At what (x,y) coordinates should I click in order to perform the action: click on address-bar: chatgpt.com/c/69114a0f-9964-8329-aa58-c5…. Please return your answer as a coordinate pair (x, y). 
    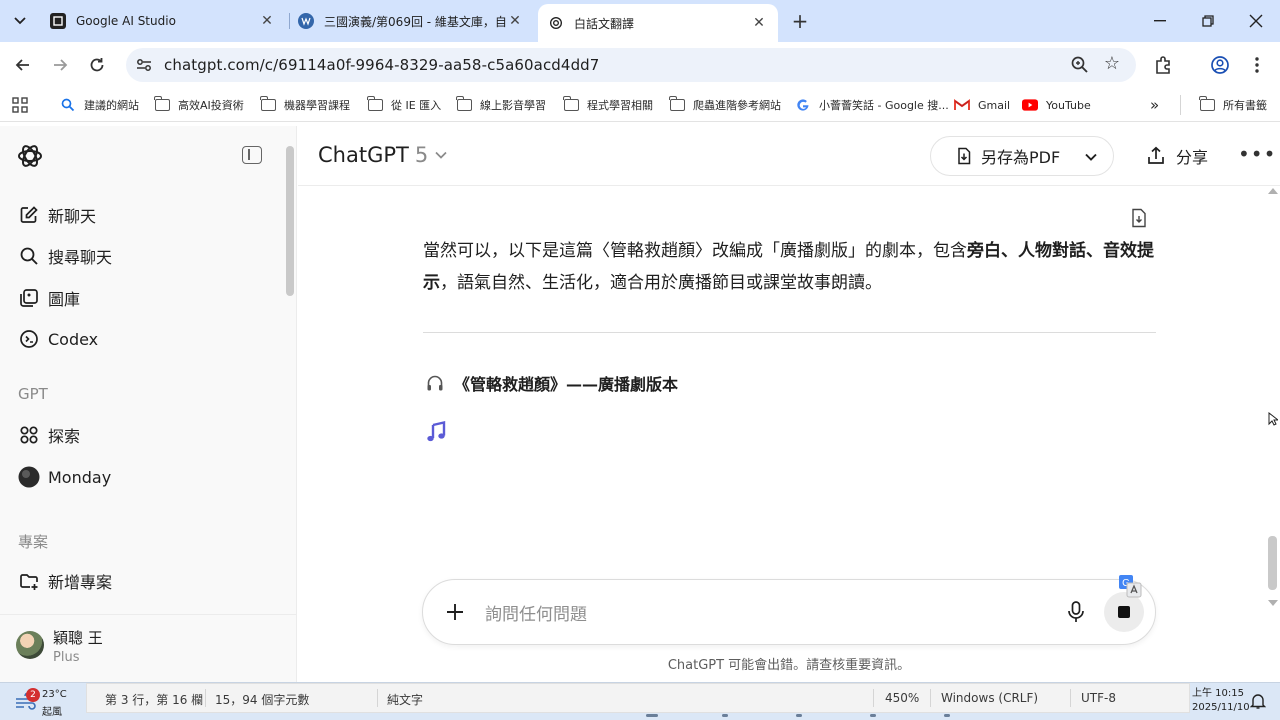
    Looking at the image, I should click on (631, 65).